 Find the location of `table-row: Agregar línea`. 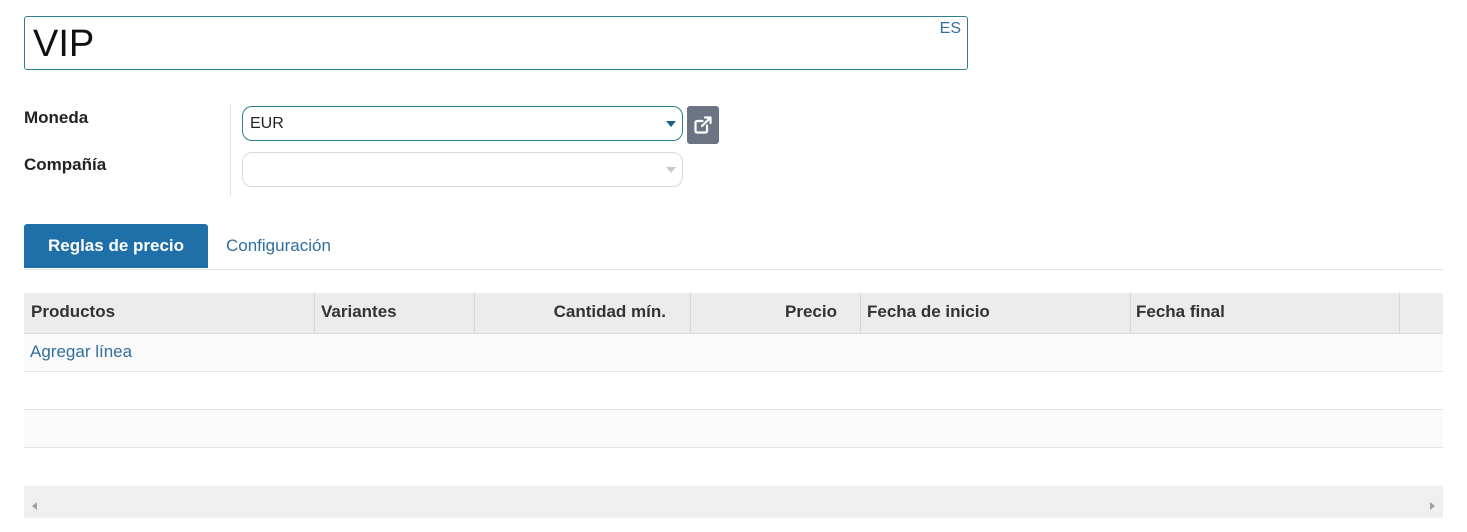

table-row: Agregar línea is located at coordinates (733, 353).